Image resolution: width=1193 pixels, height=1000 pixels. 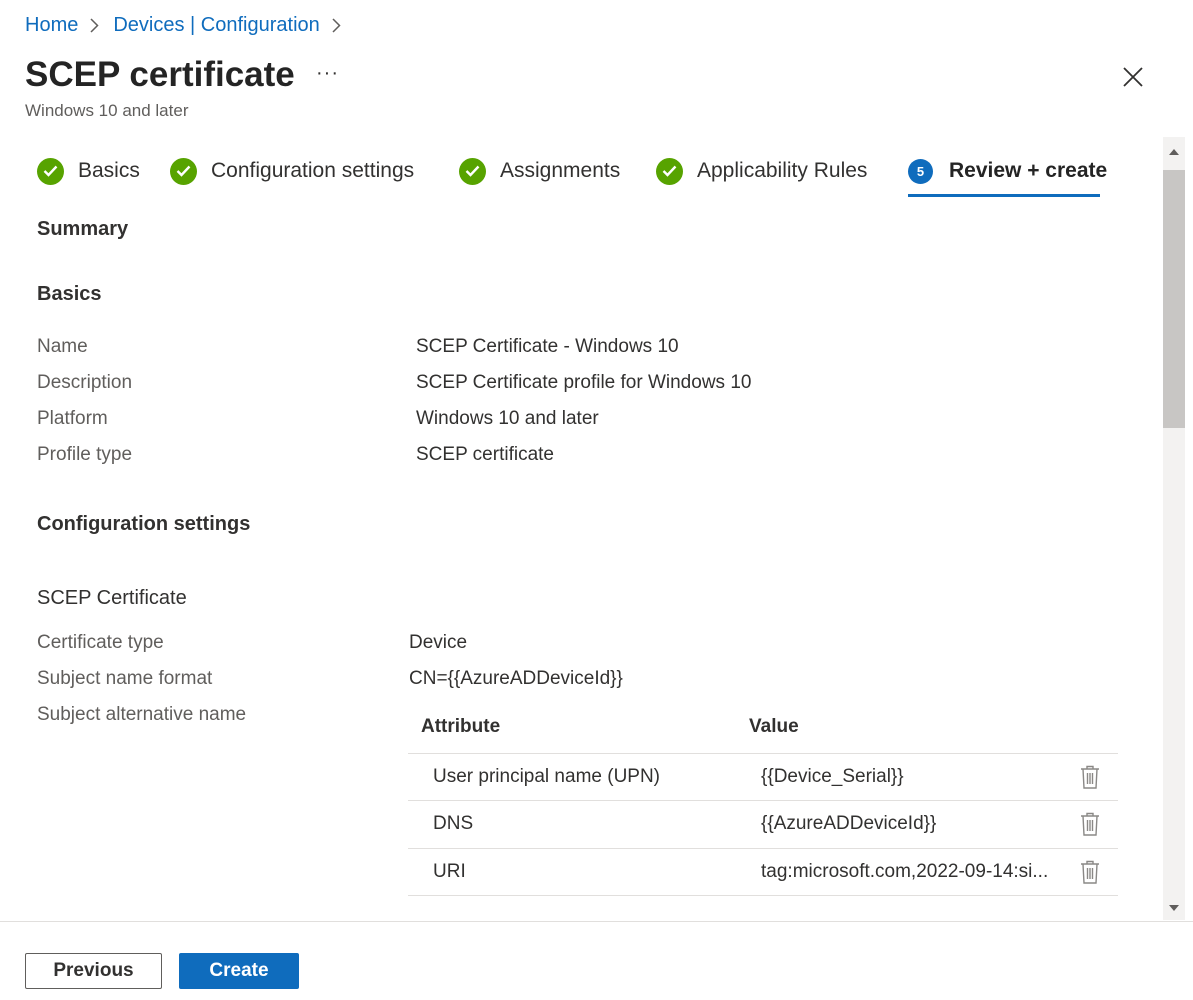 I want to click on vertical-scrollbar, so click(x=1174, y=528).